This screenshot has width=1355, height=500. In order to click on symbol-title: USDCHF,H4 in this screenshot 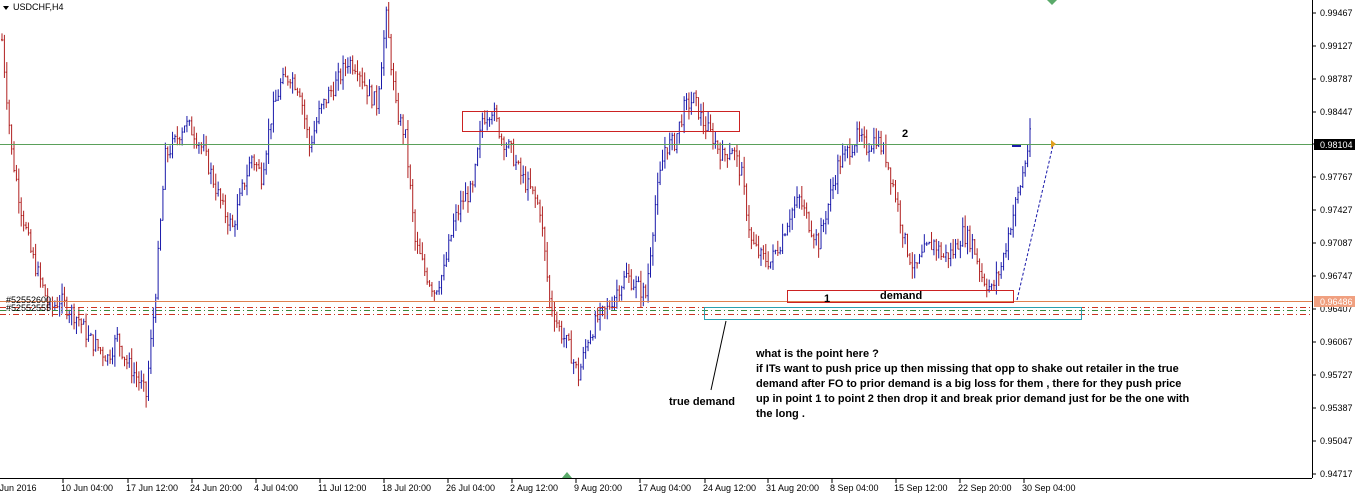, I will do `click(38, 7)`.